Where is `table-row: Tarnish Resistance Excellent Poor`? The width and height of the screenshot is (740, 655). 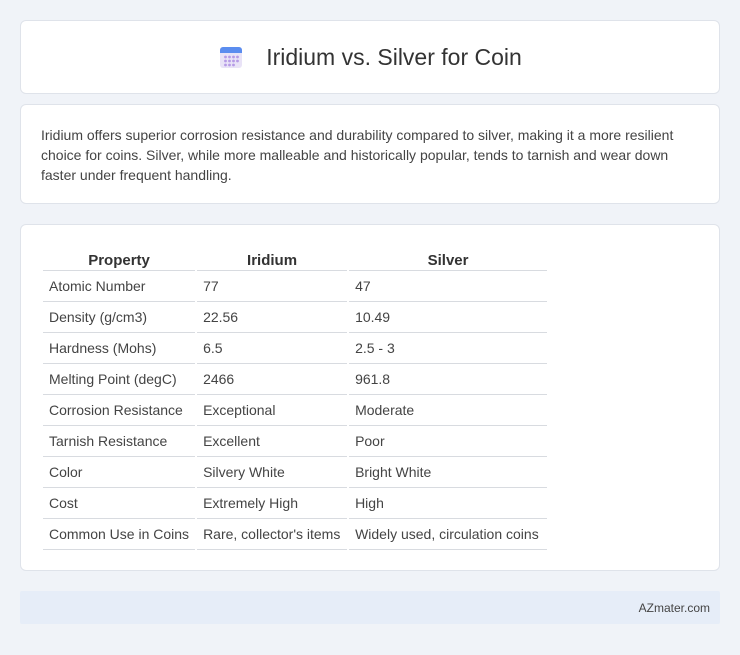
table-row: Tarnish Resistance Excellent Poor is located at coordinates (295, 441).